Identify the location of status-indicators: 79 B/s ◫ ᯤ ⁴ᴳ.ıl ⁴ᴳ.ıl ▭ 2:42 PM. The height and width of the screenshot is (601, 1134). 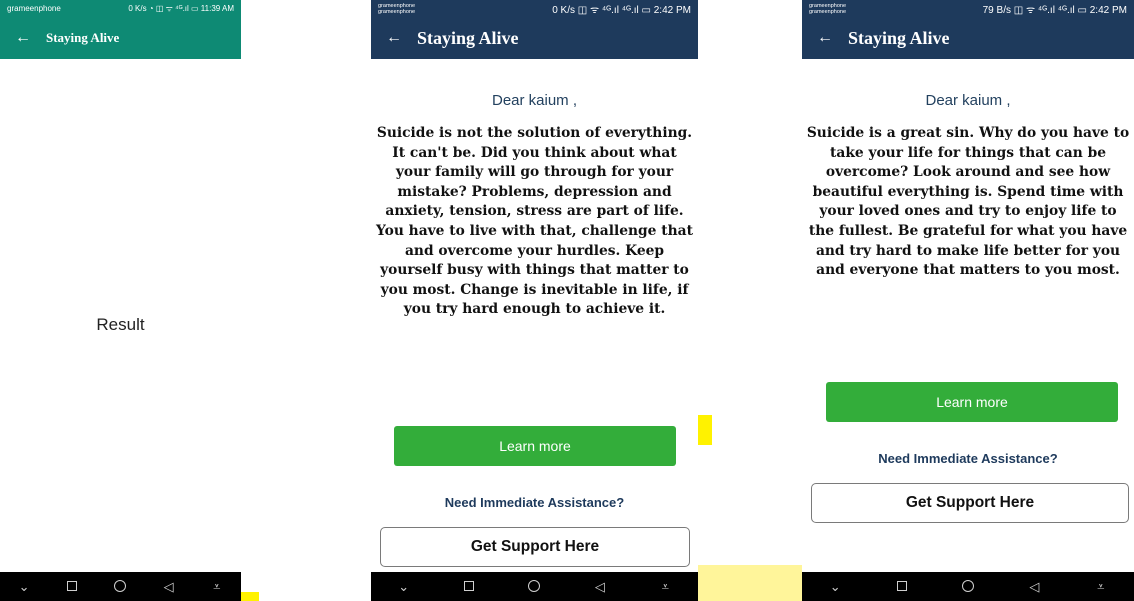
(1054, 10).